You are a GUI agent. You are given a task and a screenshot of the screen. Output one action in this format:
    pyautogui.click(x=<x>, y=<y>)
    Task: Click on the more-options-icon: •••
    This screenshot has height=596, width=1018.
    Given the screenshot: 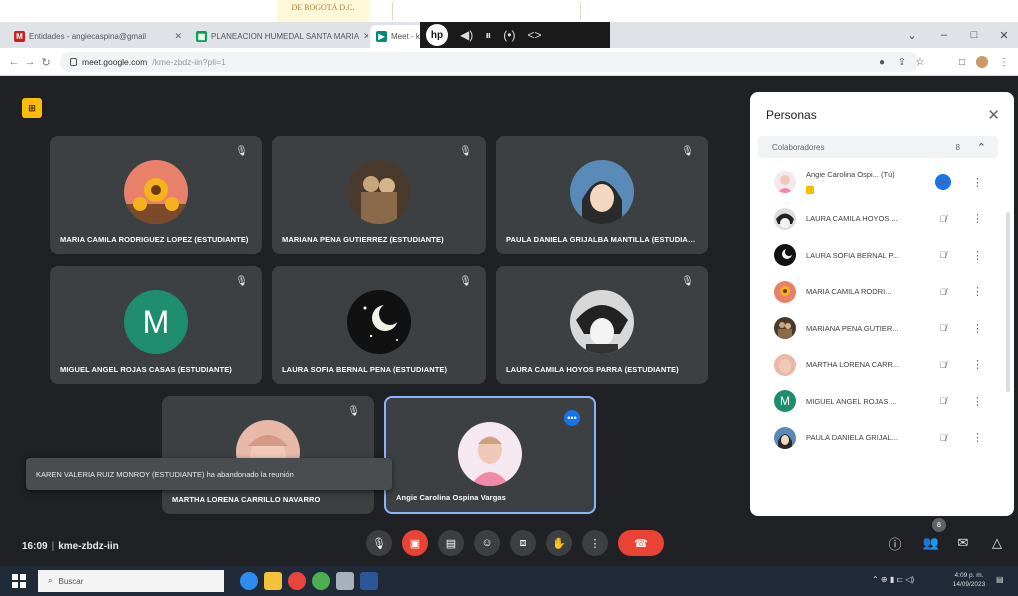 What is the action you would take?
    pyautogui.click(x=572, y=418)
    